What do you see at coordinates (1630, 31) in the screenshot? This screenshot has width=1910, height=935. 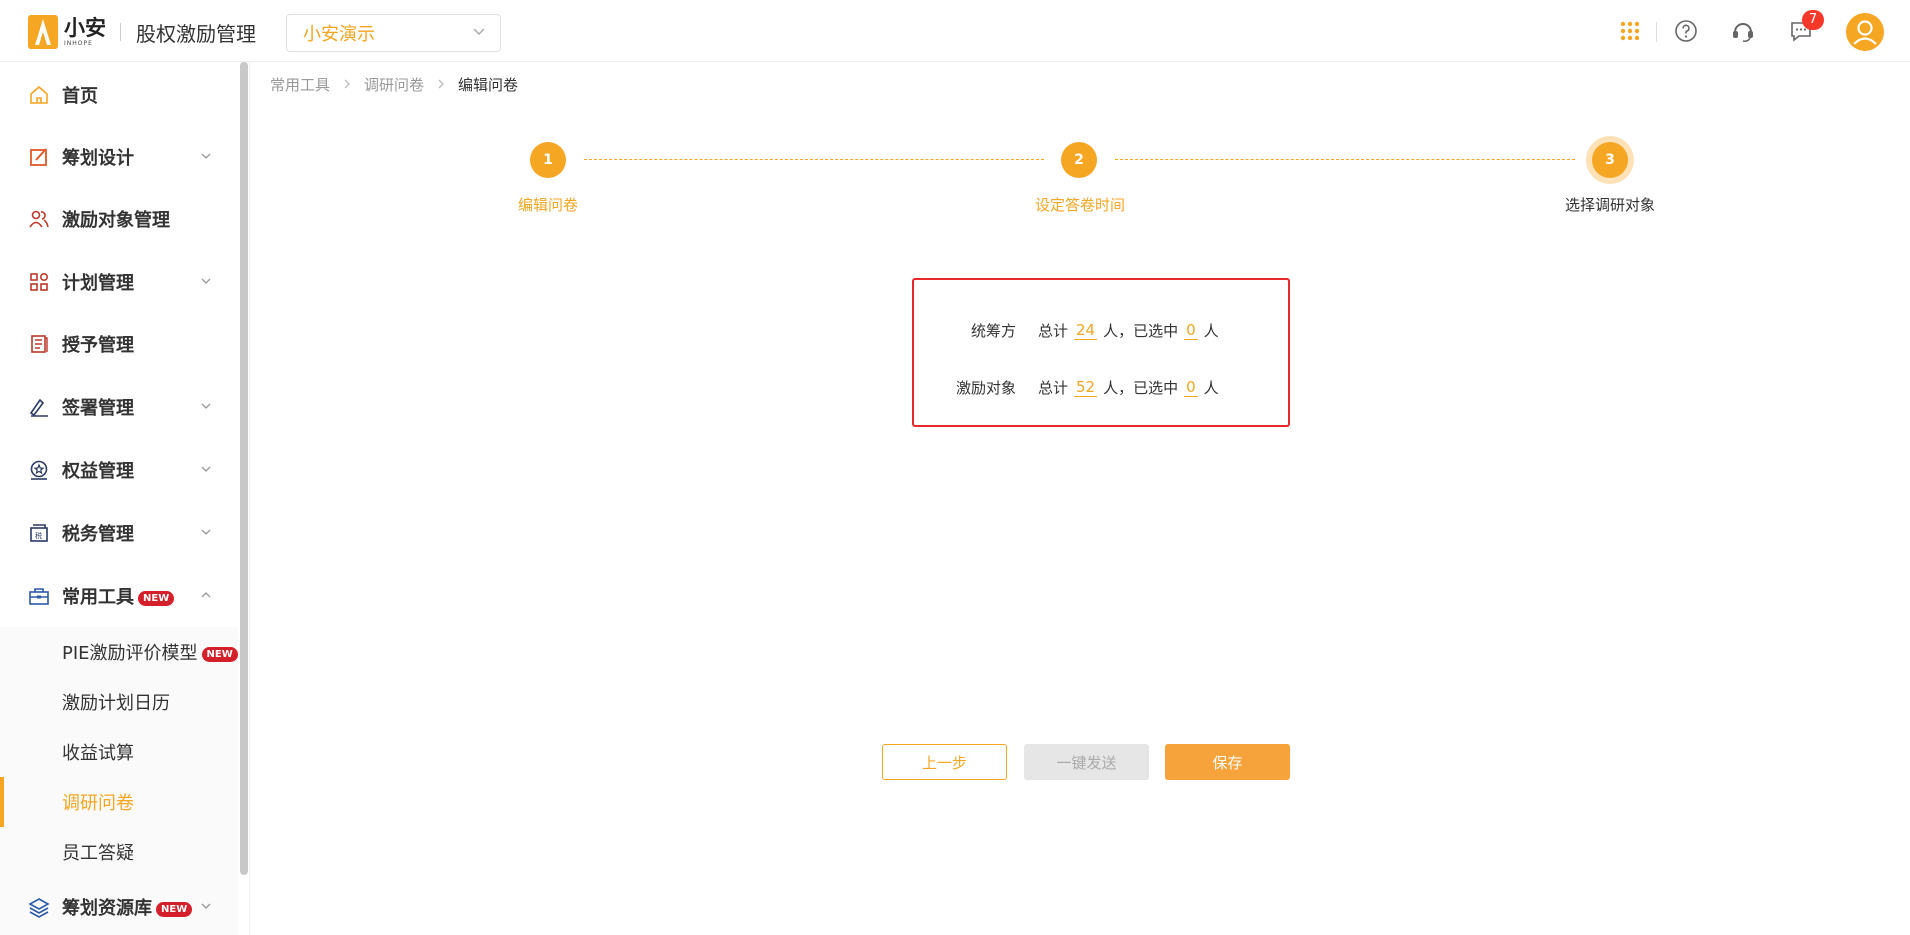 I see `apps-grid-icon` at bounding box center [1630, 31].